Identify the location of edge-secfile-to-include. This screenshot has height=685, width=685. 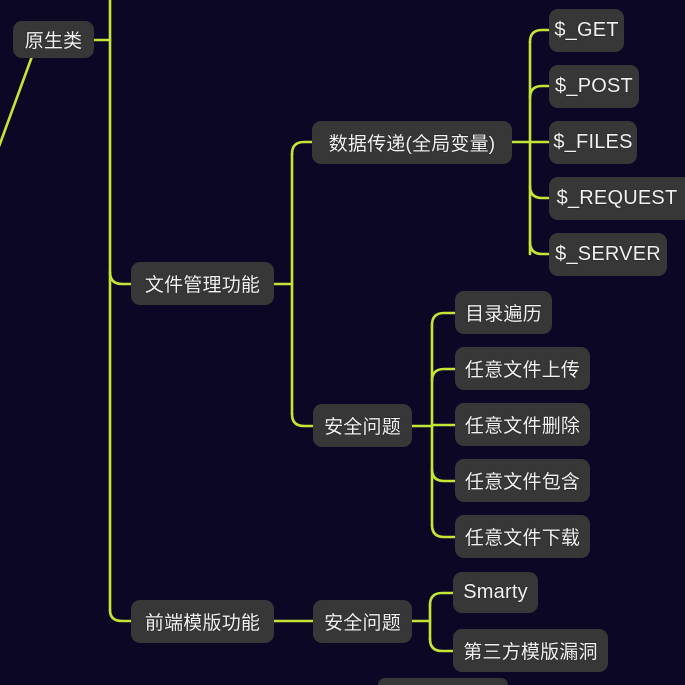
(443, 475).